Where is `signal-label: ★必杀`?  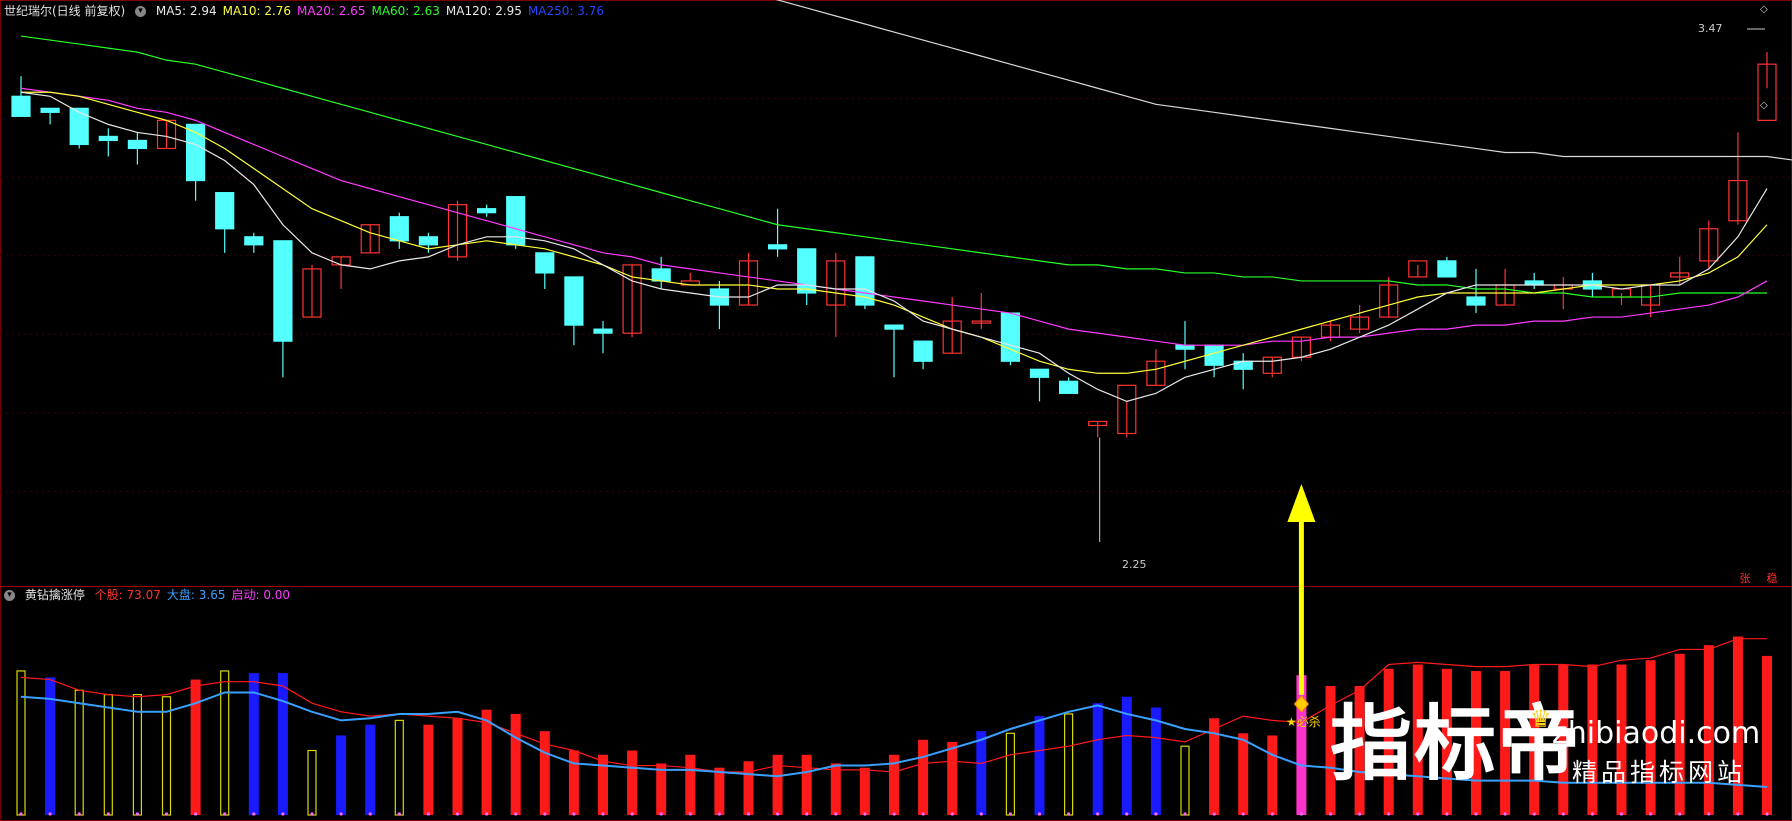 signal-label: ★必杀 is located at coordinates (1303, 722).